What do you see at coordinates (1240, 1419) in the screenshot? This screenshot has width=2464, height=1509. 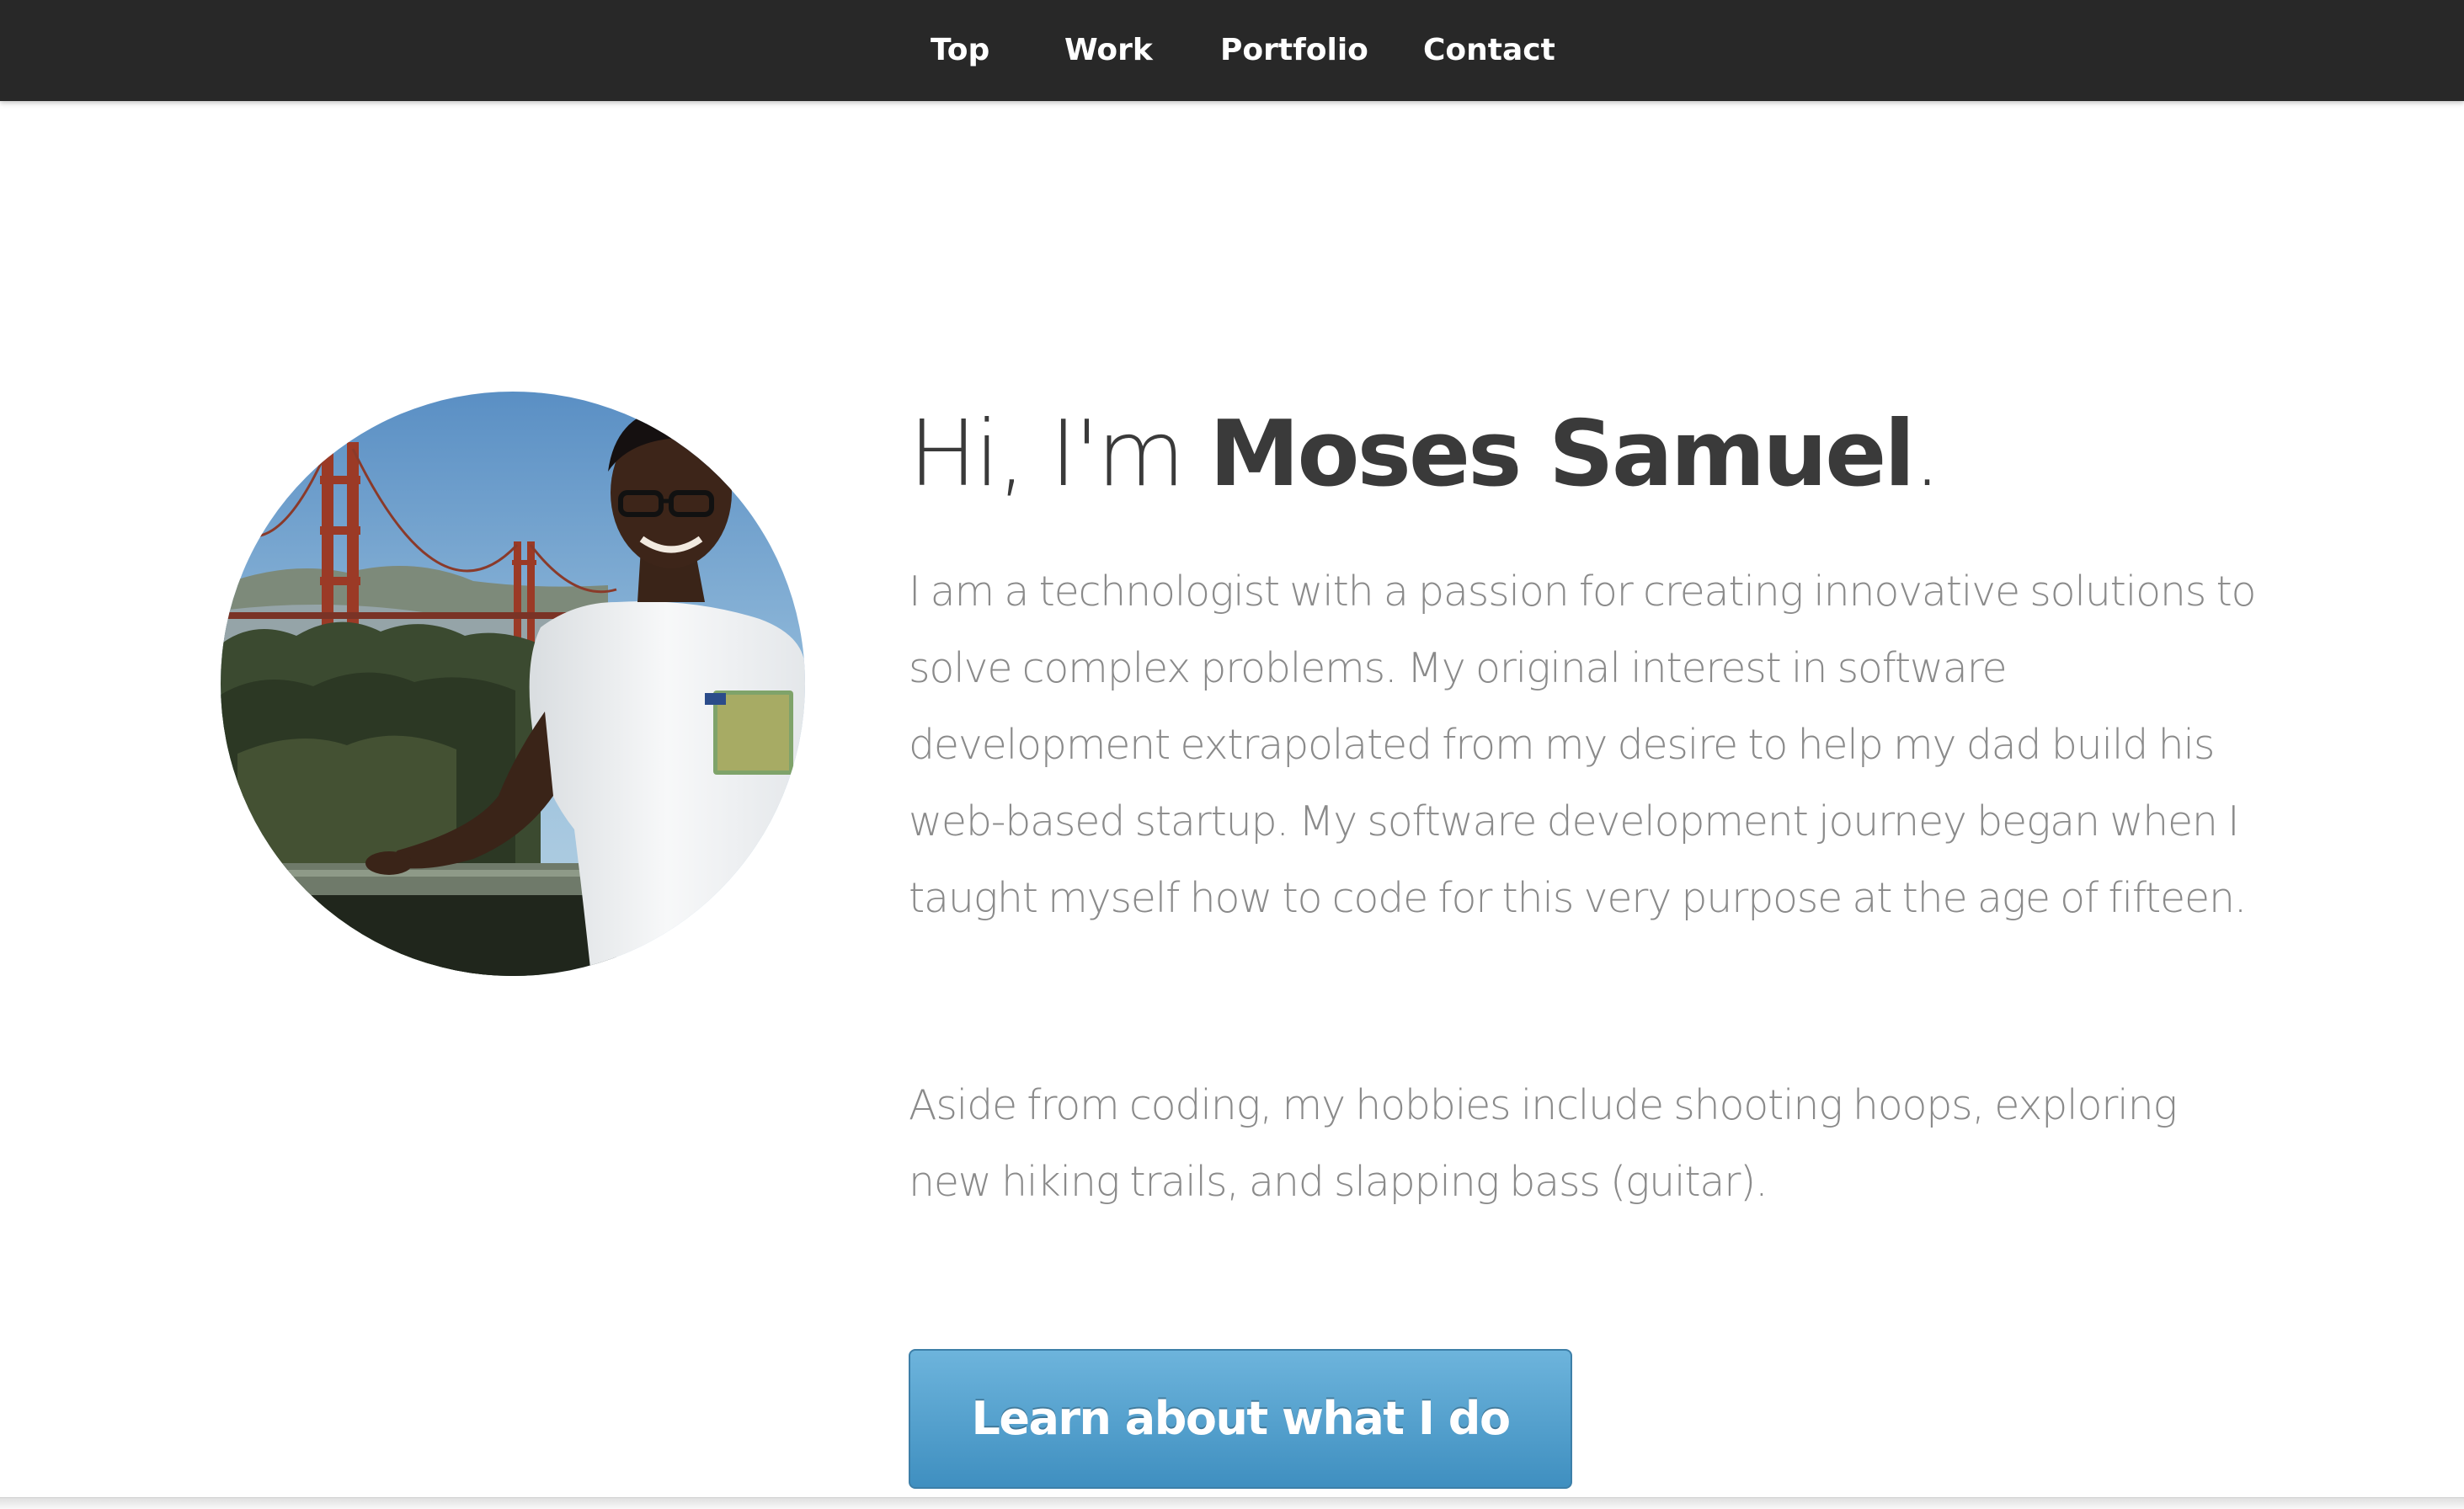 I see `learn-more-button: Learn about what I do` at bounding box center [1240, 1419].